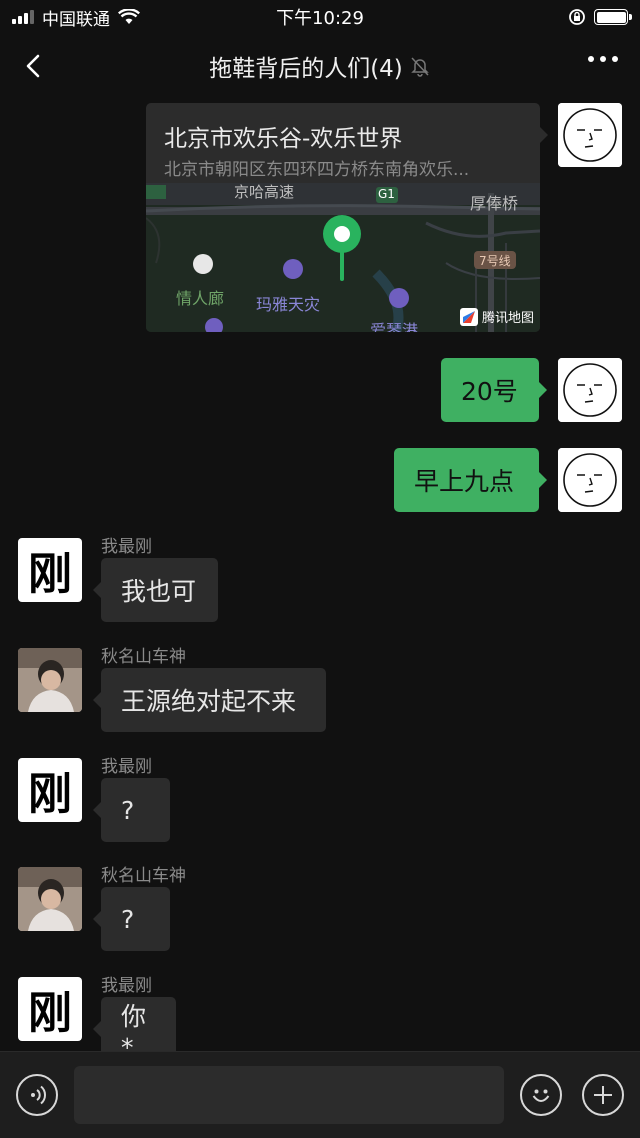  I want to click on location-title: 北京市欢乐谷-欢乐世界, so click(283, 139).